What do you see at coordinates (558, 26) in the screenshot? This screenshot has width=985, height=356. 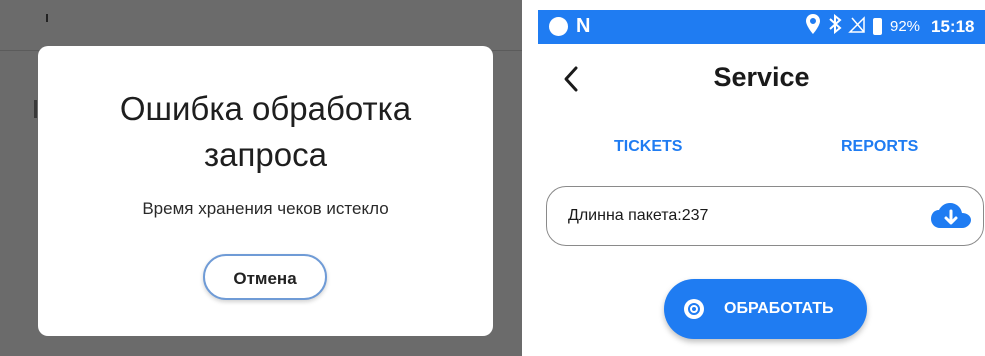 I see `circle-icon` at bounding box center [558, 26].